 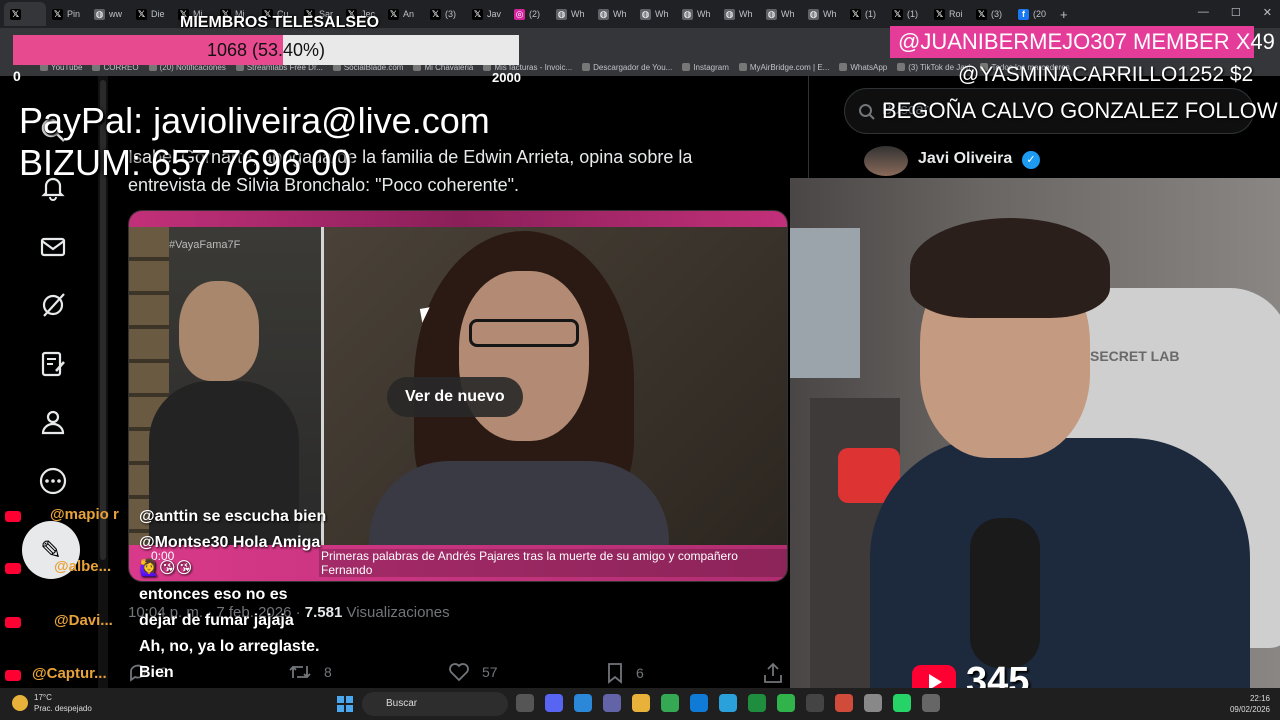 What do you see at coordinates (229, 659) in the screenshot?
I see `chat-message: Ah, no, ya lo arreglaste. Bien` at bounding box center [229, 659].